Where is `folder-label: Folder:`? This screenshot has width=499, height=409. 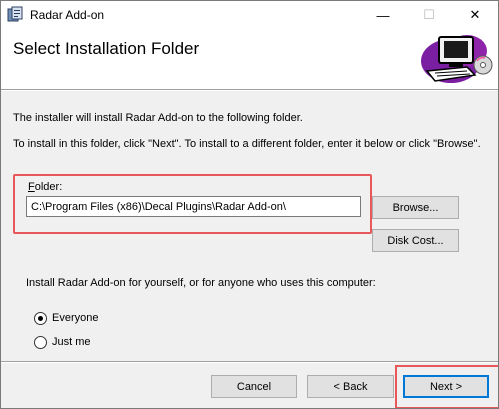
folder-label: Folder: is located at coordinates (45, 187).